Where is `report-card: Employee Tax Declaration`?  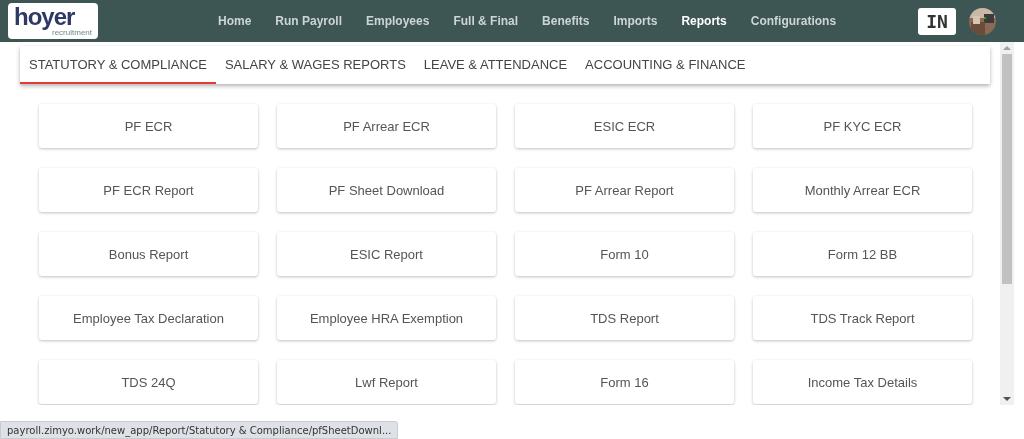
report-card: Employee Tax Declaration is located at coordinates (148, 318).